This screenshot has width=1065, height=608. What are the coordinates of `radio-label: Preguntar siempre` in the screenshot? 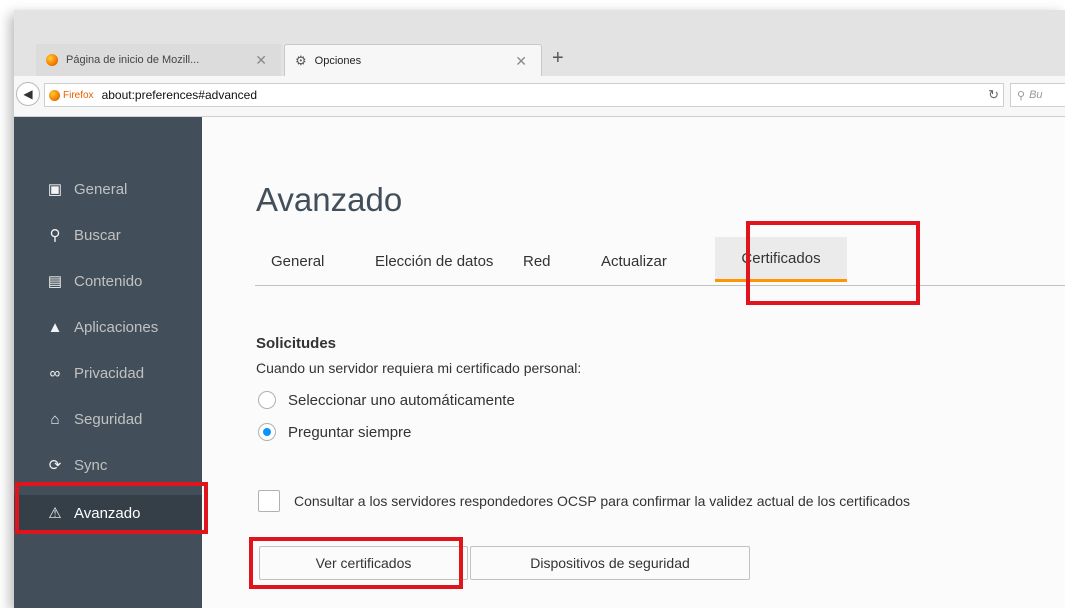 It's located at (350, 432).